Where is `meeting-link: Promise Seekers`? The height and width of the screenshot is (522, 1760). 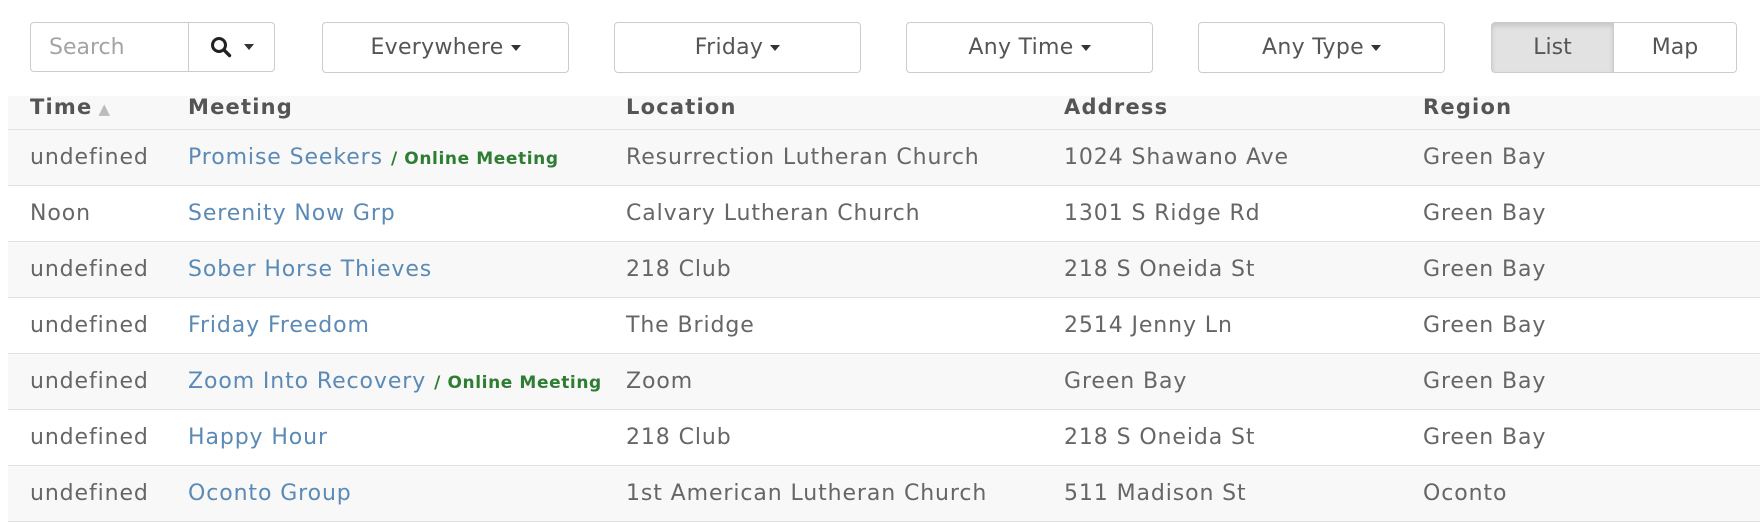
meeting-link: Promise Seekers is located at coordinates (285, 157).